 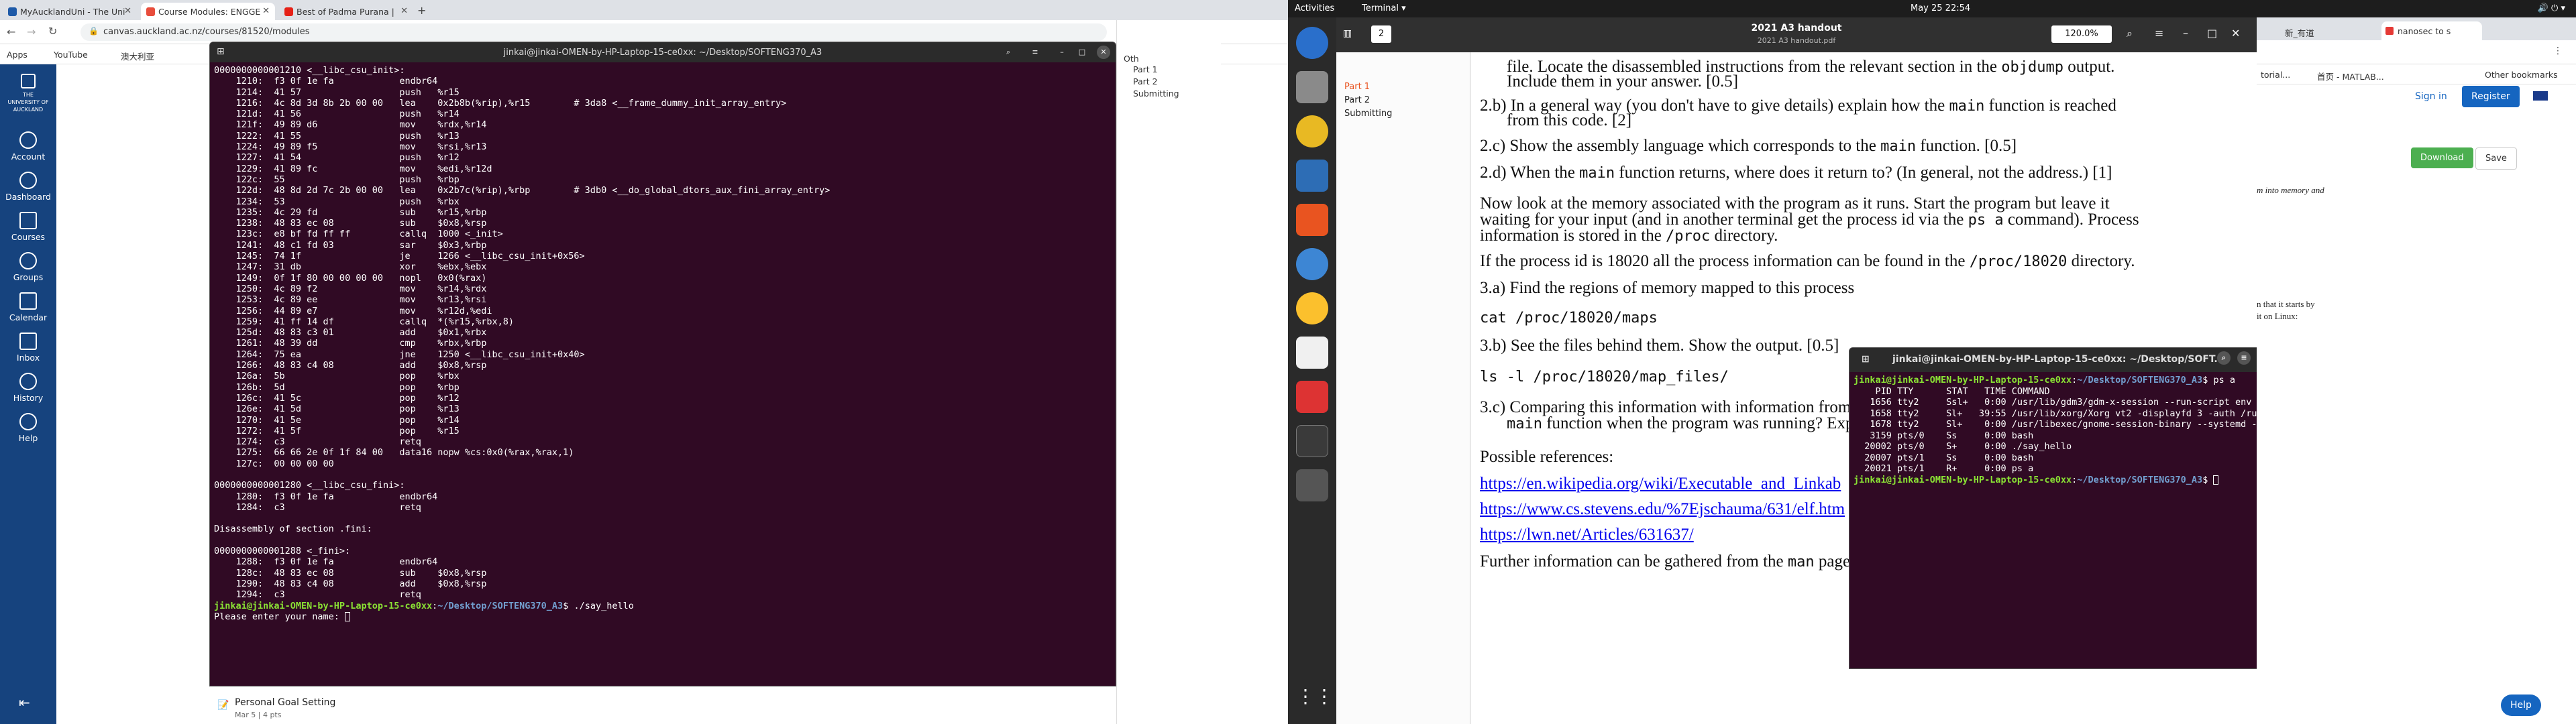 I want to click on nav-dashboard: Dashboard, so click(x=28, y=187).